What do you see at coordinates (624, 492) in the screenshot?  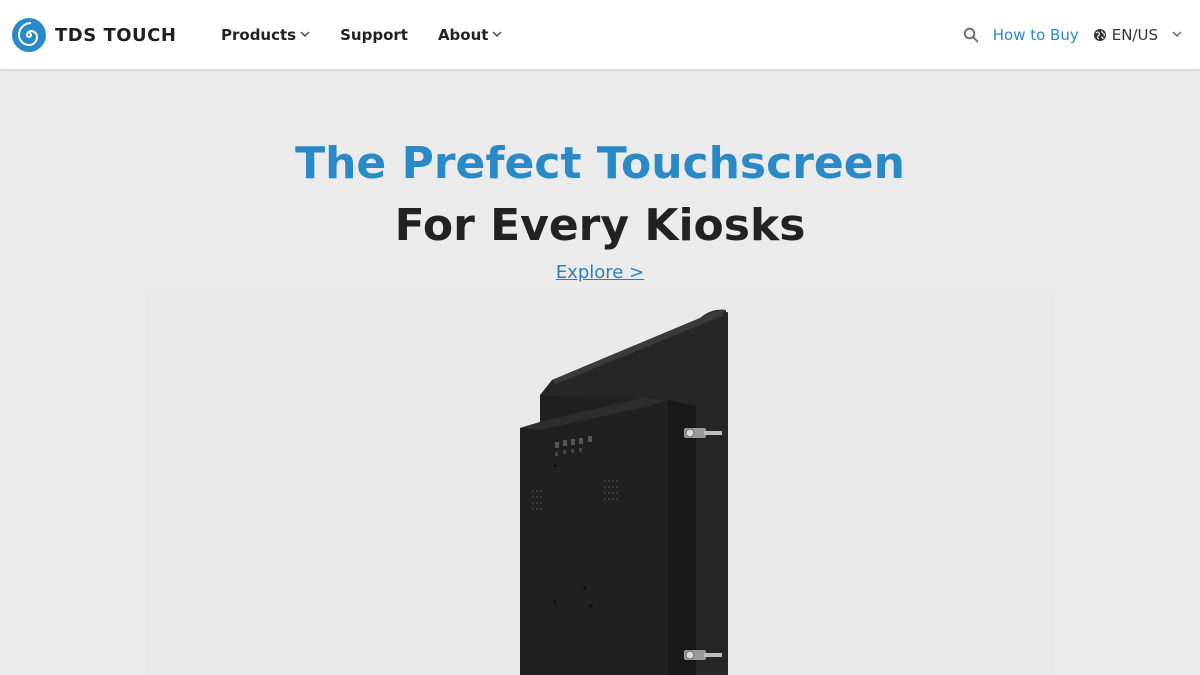 I see `touchscreen-monitor-image` at bounding box center [624, 492].